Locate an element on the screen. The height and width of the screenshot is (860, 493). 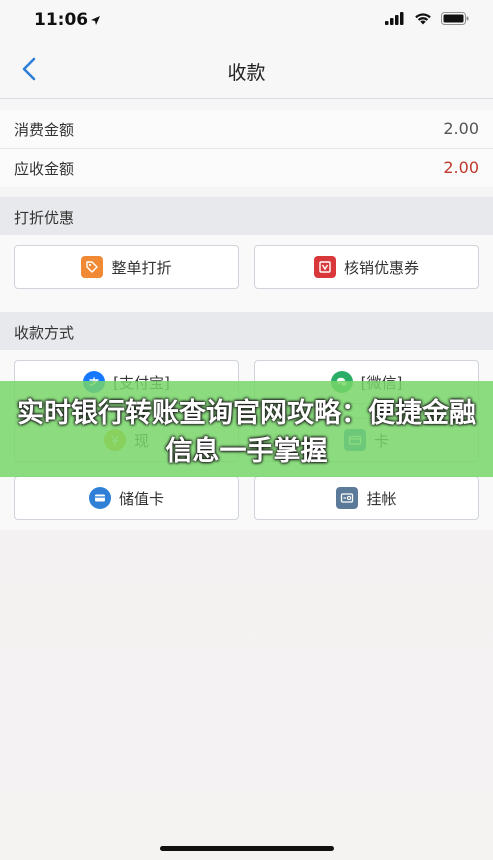
nav-bar: 收款 is located at coordinates (246, 69).